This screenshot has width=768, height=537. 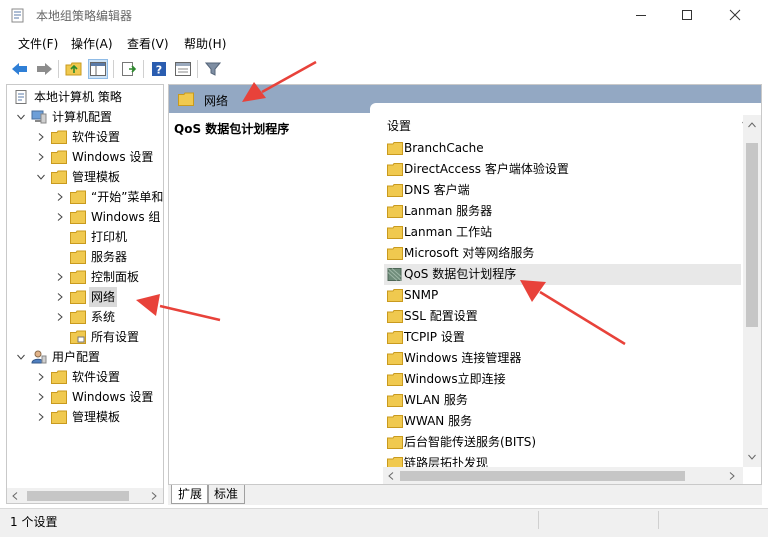 I want to click on close-icon, so click(x=735, y=15).